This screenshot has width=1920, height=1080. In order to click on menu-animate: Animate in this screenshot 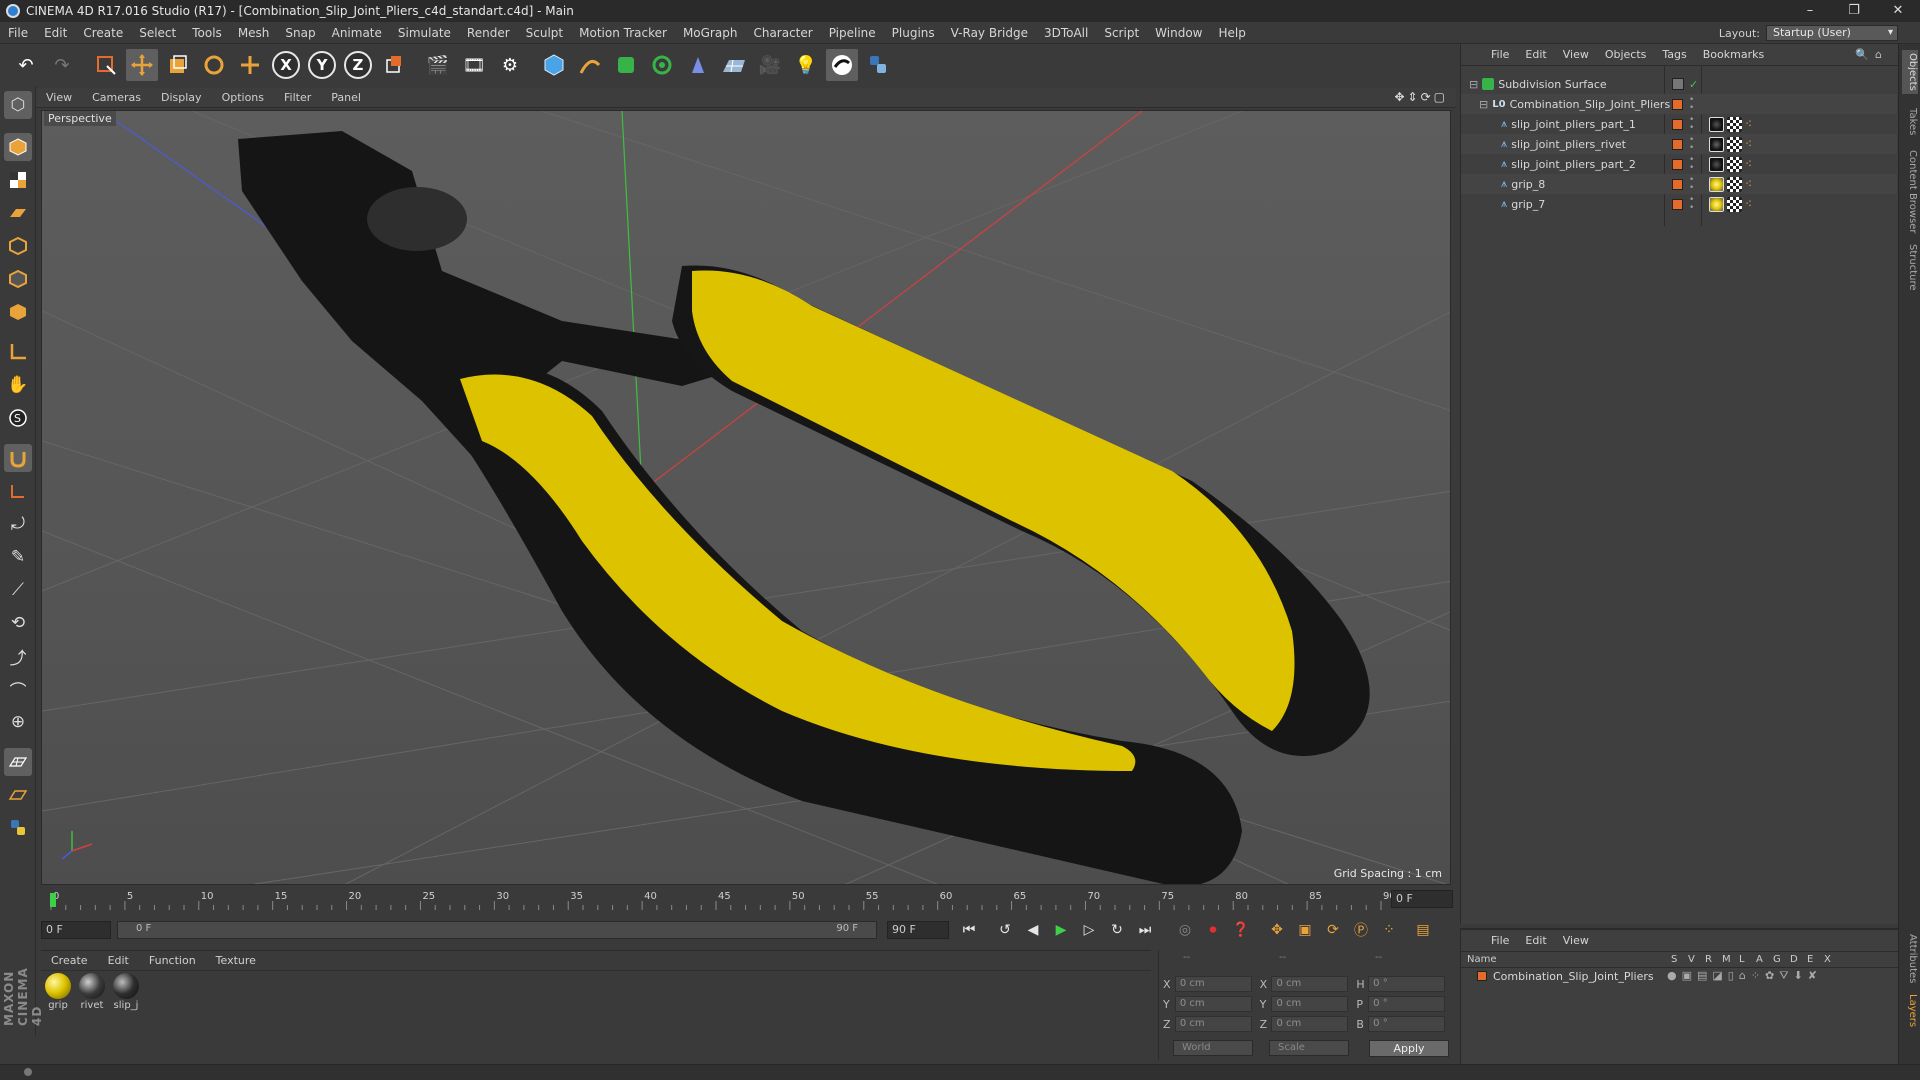, I will do `click(357, 33)`.